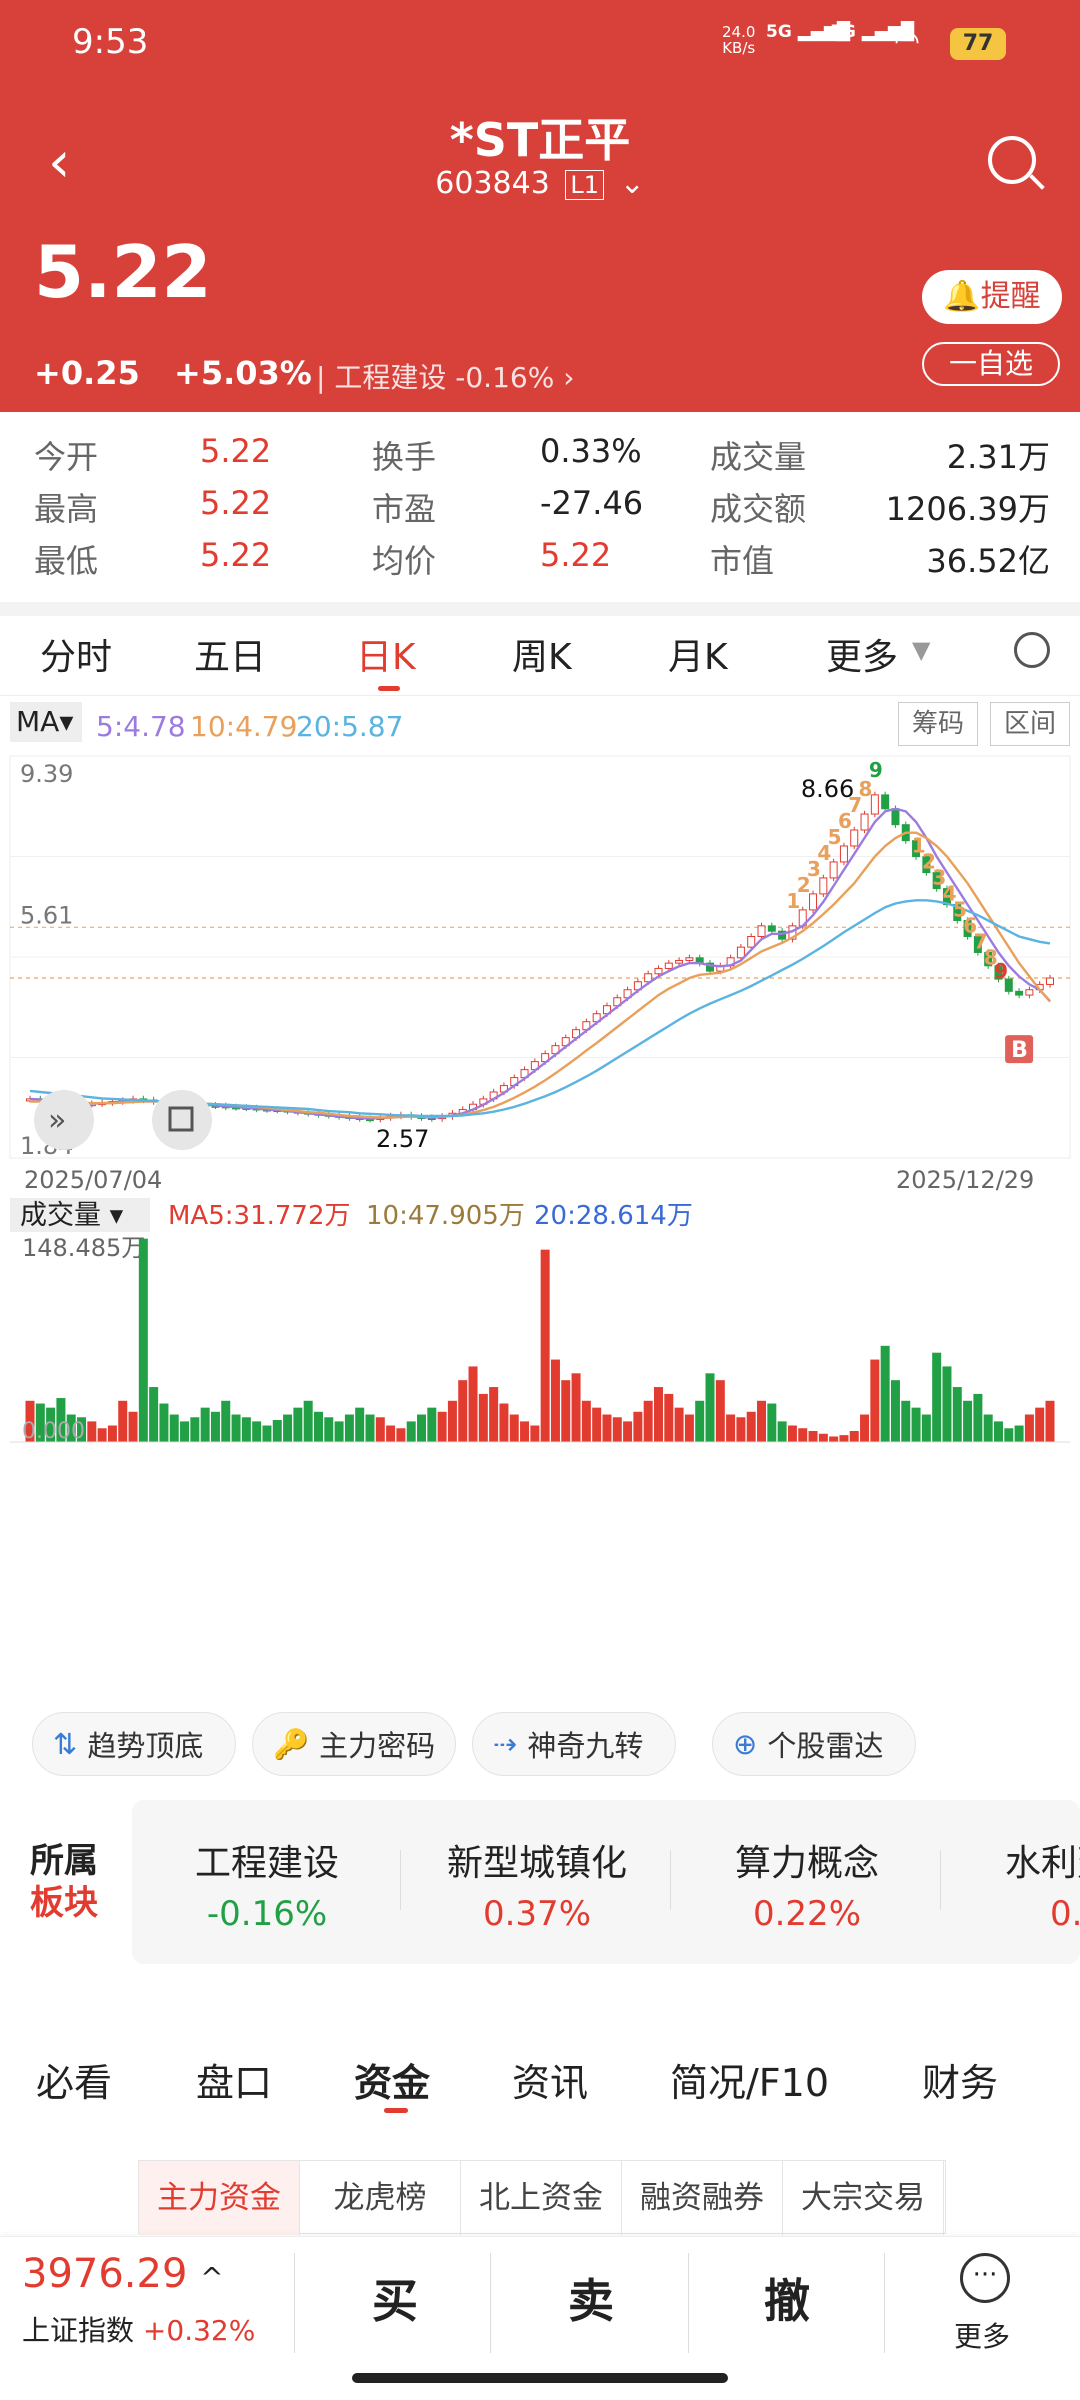 The width and height of the screenshot is (1080, 2400). Describe the element at coordinates (862, 654) in the screenshot. I see `tab-5: 更多` at that location.